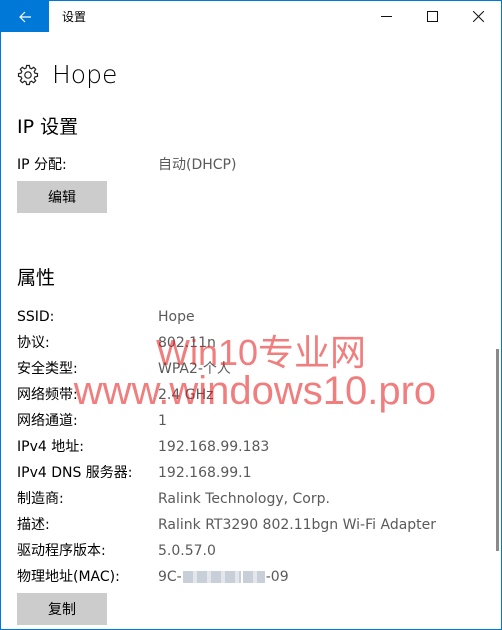 This screenshot has width=502, height=630. I want to click on close-icon, so click(478, 16).